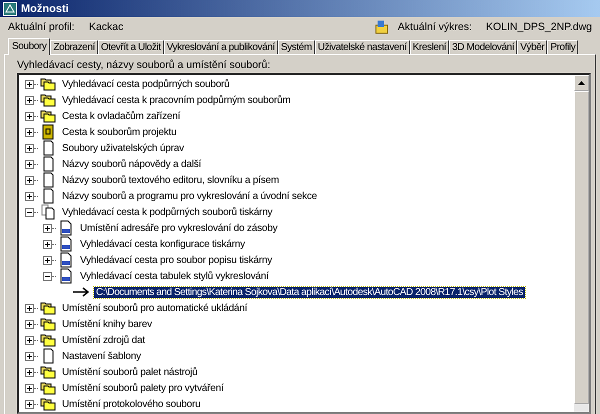  I want to click on tab: Systém, so click(296, 47).